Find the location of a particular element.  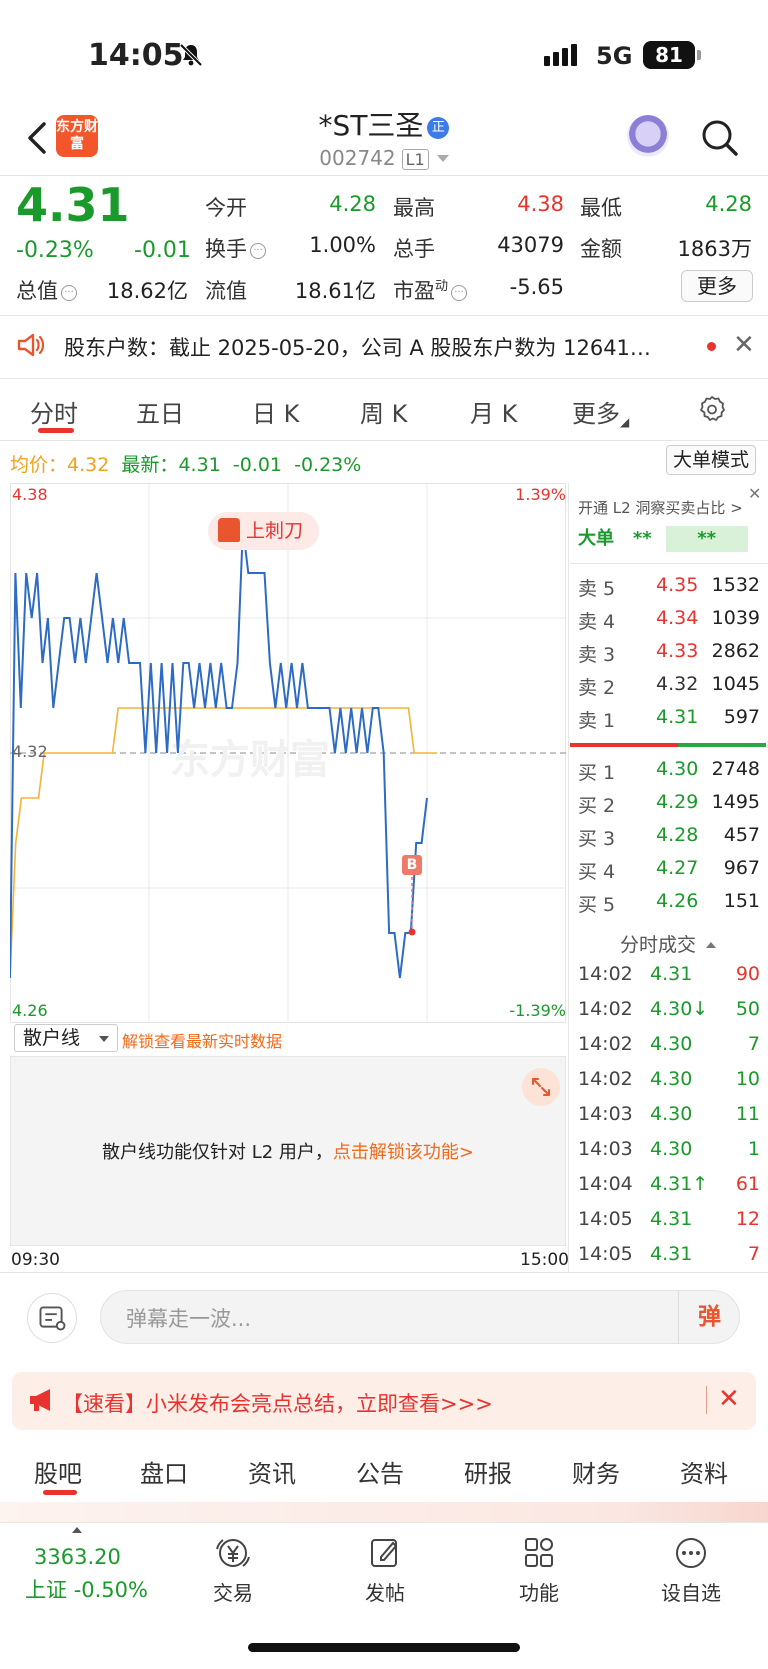

tab-news: 资讯 is located at coordinates (272, 1471).